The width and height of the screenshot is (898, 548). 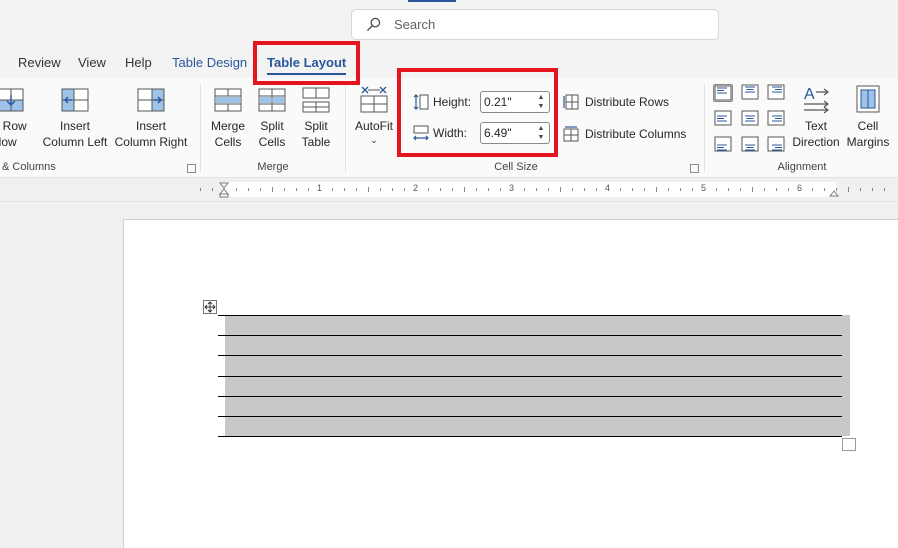 I want to click on height-spinner: ▲ ▼, so click(x=541, y=102).